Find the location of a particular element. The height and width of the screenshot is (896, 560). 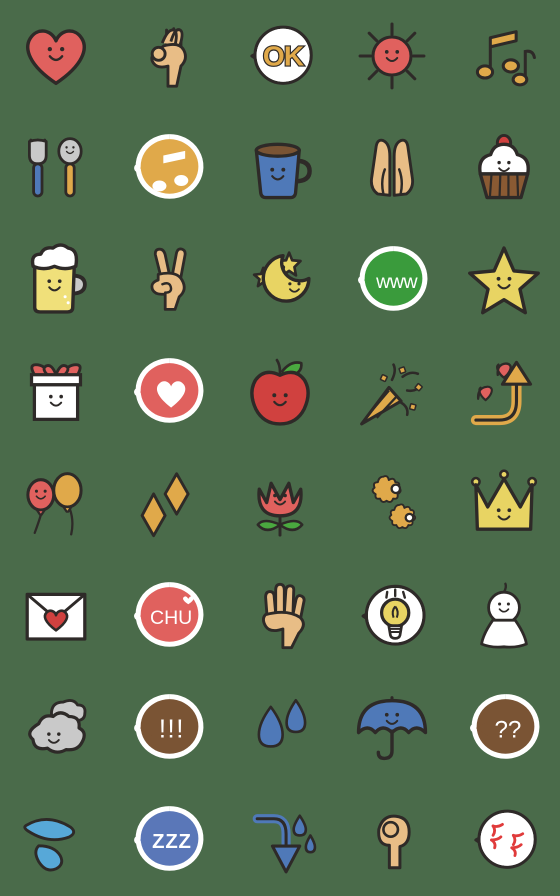

peace-sign-hand-icon is located at coordinates (168, 280).